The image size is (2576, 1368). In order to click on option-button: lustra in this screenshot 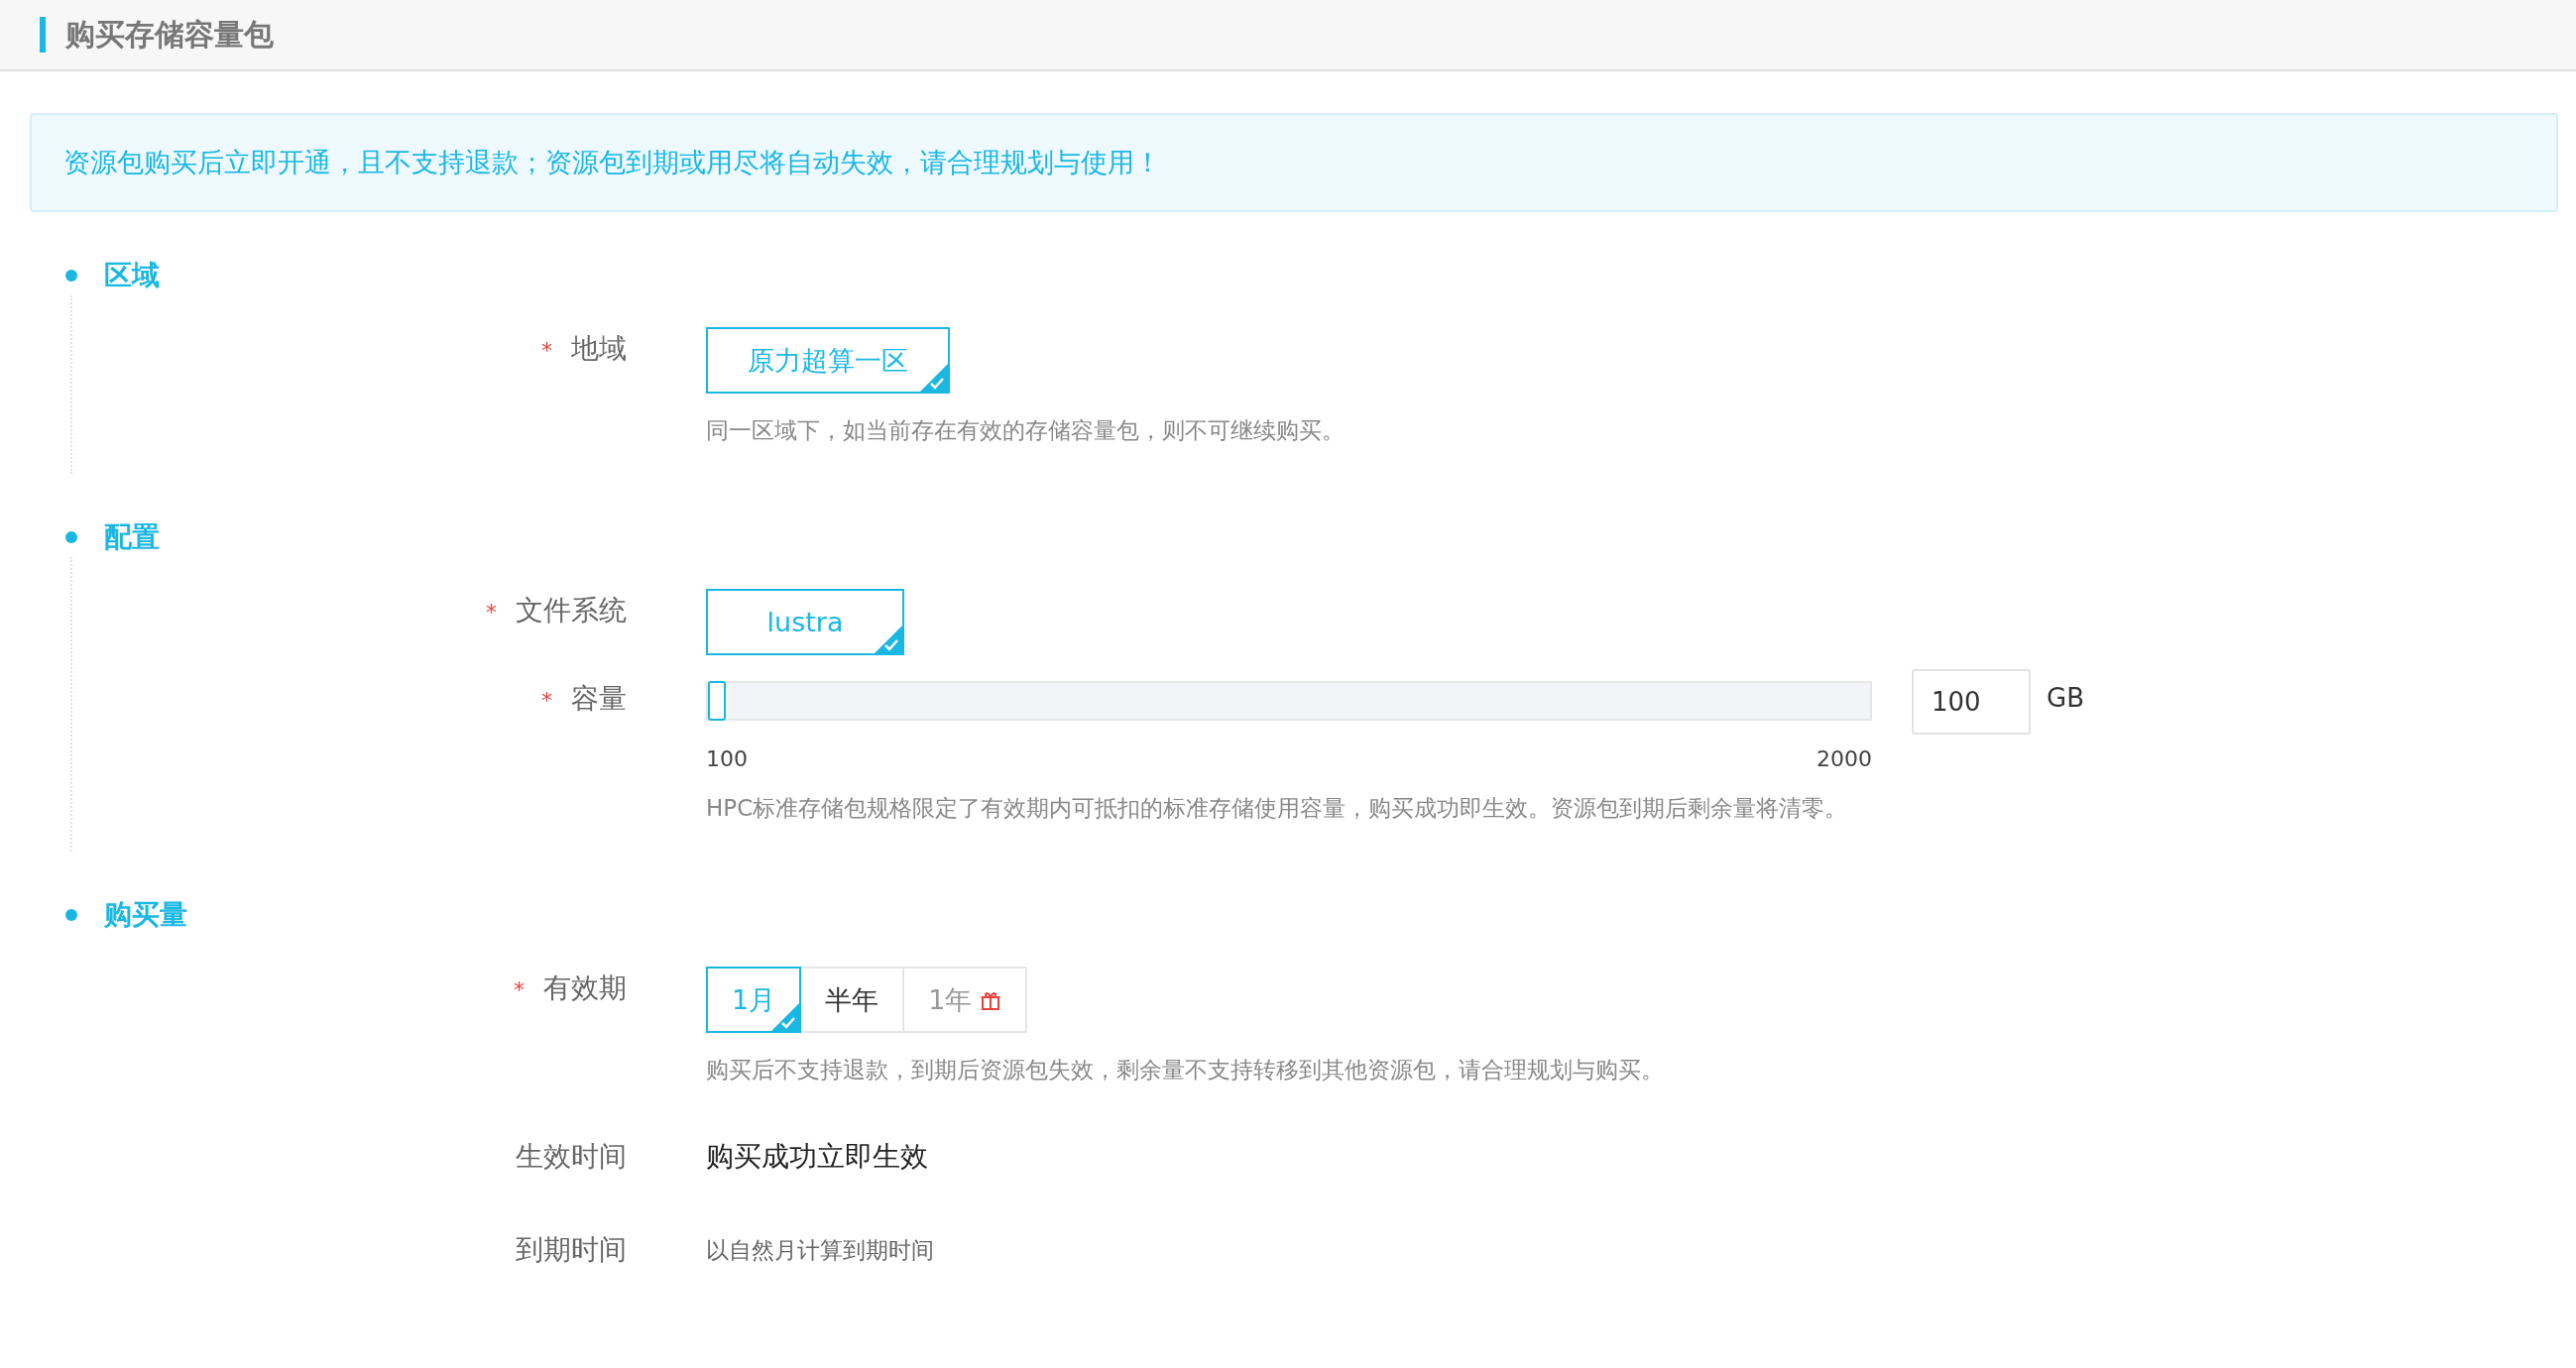, I will do `click(805, 622)`.